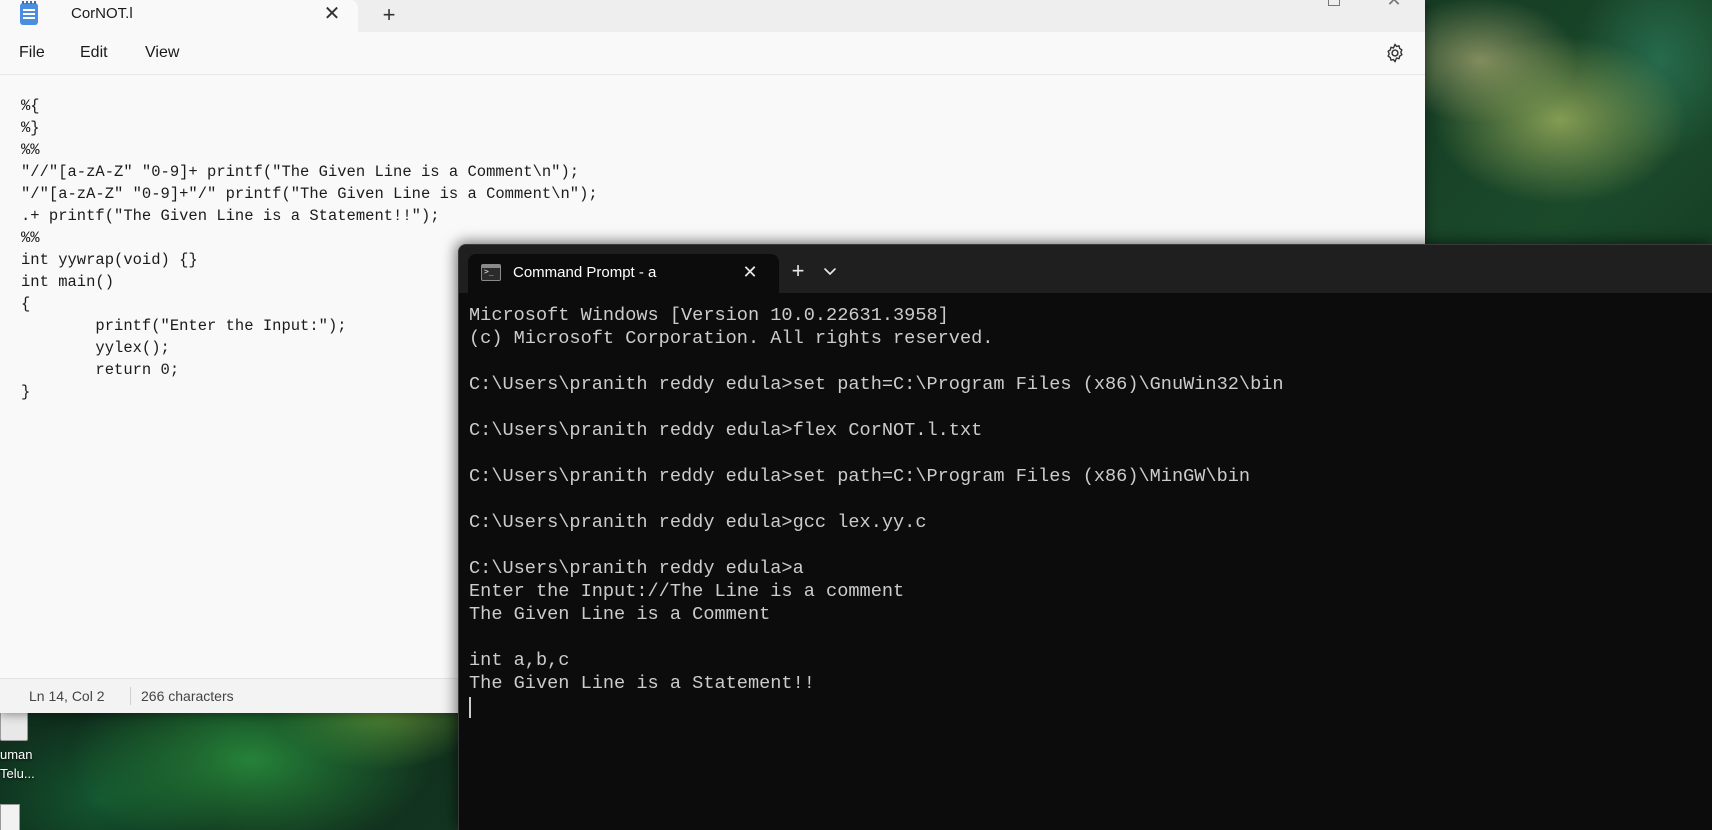 The image size is (1712, 830). Describe the element at coordinates (750, 272) in the screenshot. I see `terminal-tab-close-icon: ✕` at that location.